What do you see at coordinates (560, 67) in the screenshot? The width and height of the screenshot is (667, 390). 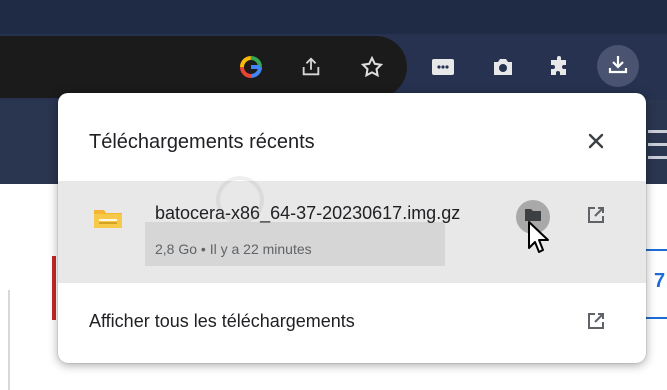 I see `puzzle-icon` at bounding box center [560, 67].